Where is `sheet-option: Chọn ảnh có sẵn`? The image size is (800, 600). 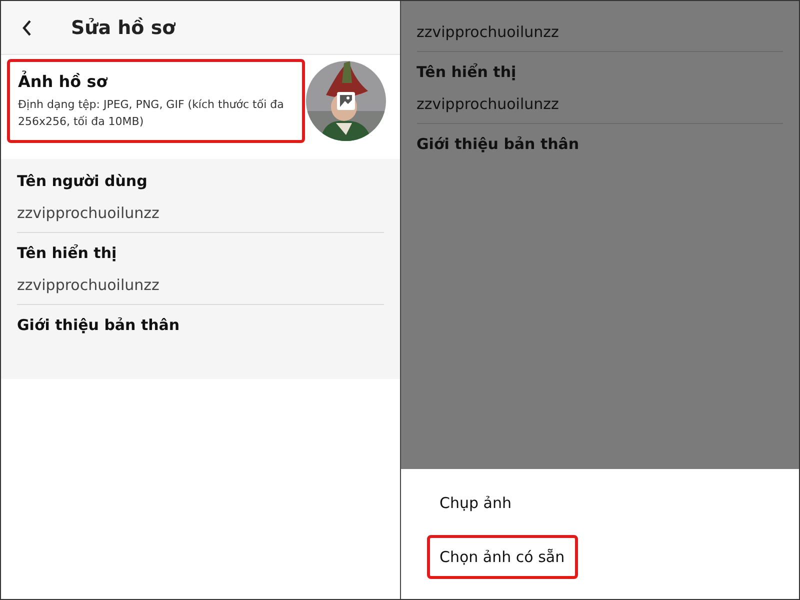 sheet-option: Chọn ảnh có sẵn is located at coordinates (502, 557).